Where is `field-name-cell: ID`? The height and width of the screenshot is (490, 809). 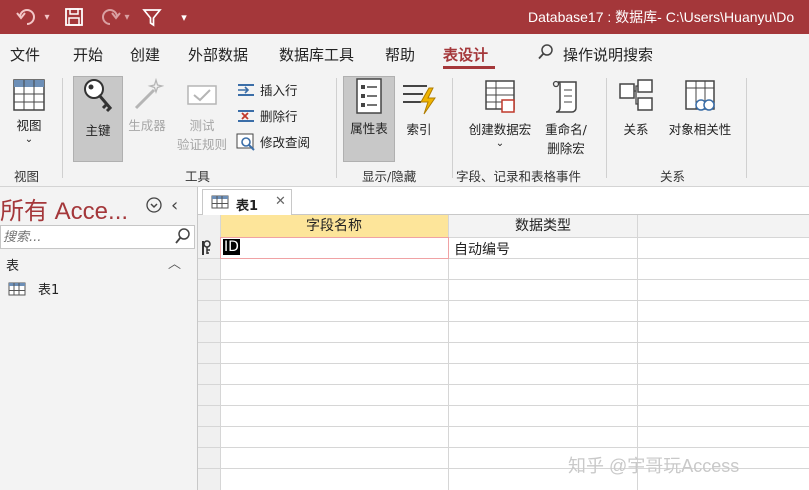 field-name-cell: ID is located at coordinates (334, 248).